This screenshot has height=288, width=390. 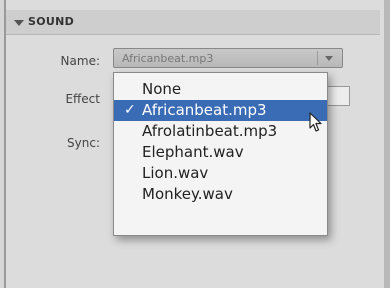 I want to click on panel-left-border, so click(x=5, y=144).